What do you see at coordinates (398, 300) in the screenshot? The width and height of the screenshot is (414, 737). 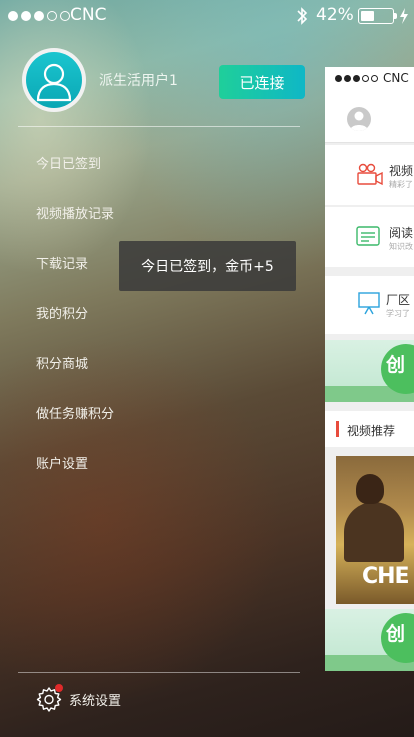 I see `row-title: 厂区` at bounding box center [398, 300].